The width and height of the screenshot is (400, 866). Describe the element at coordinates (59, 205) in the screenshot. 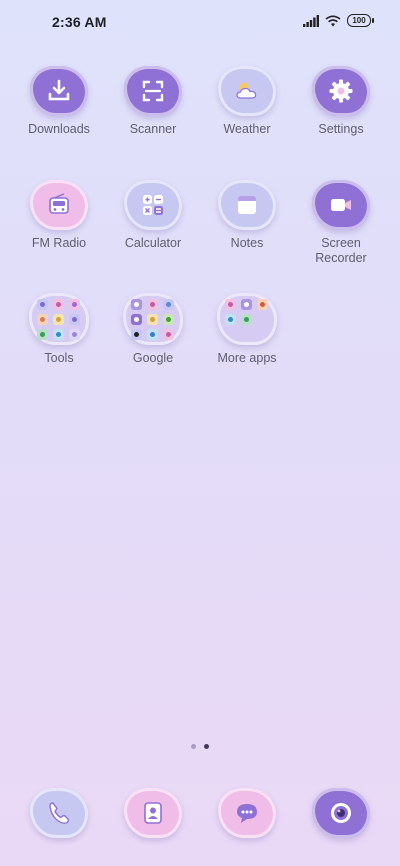

I see `radio-icon` at that location.